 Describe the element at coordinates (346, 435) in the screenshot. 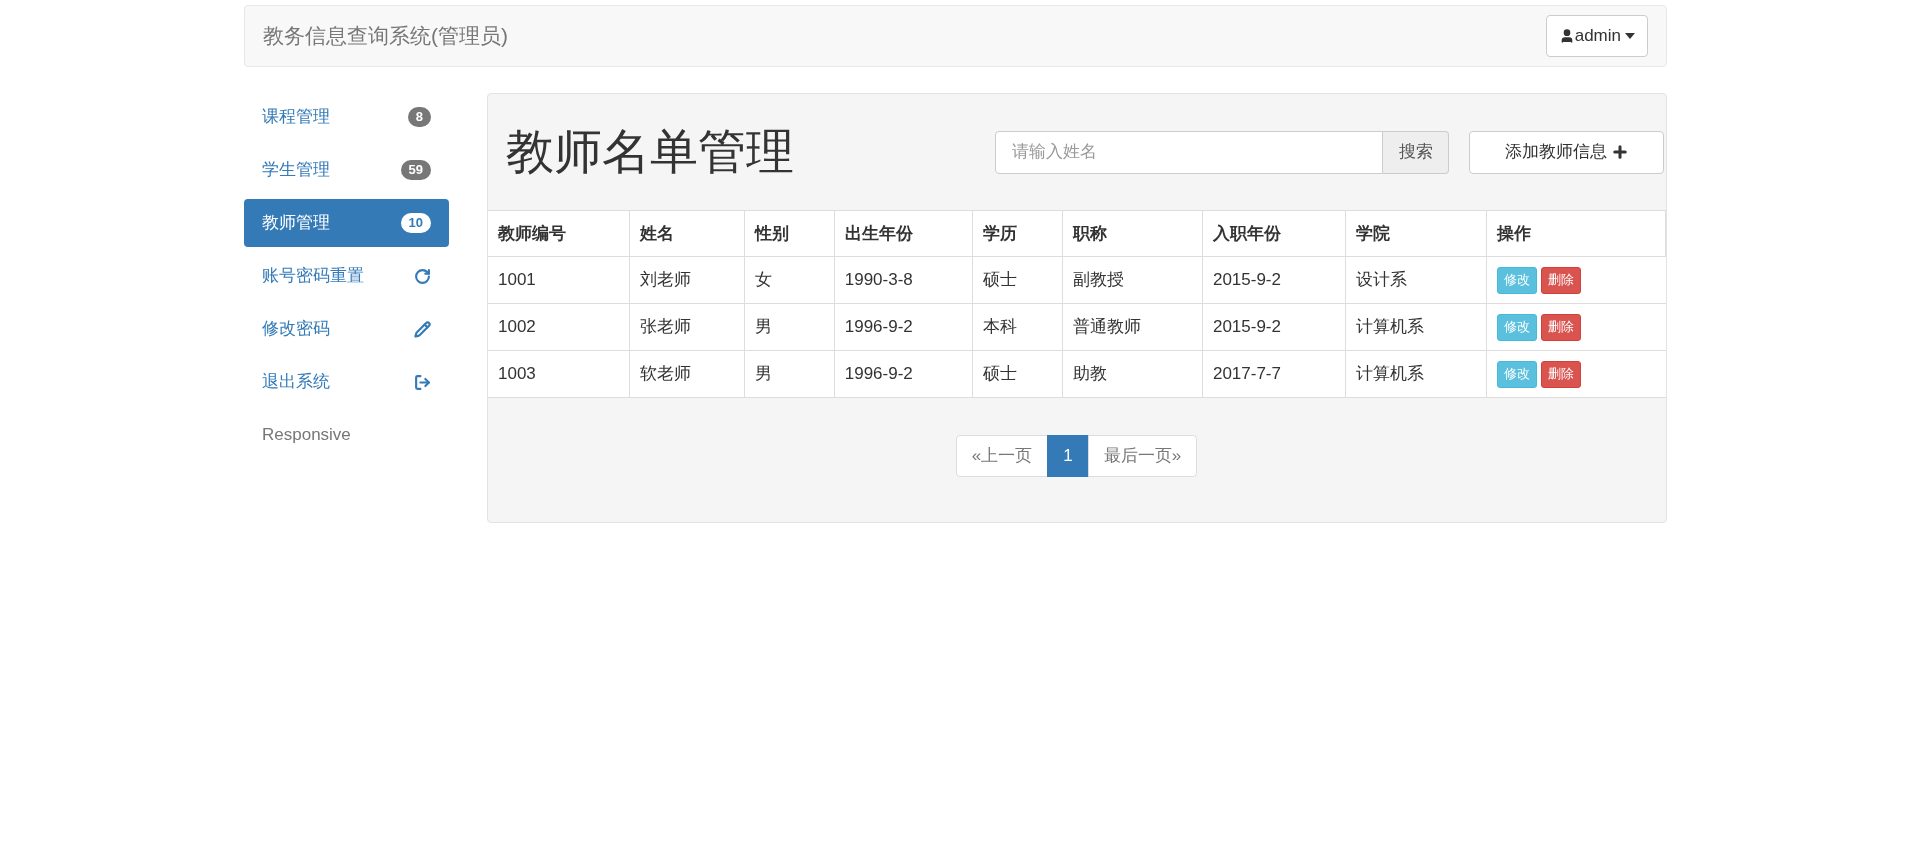

I see `sidebar-item: Responsive` at that location.